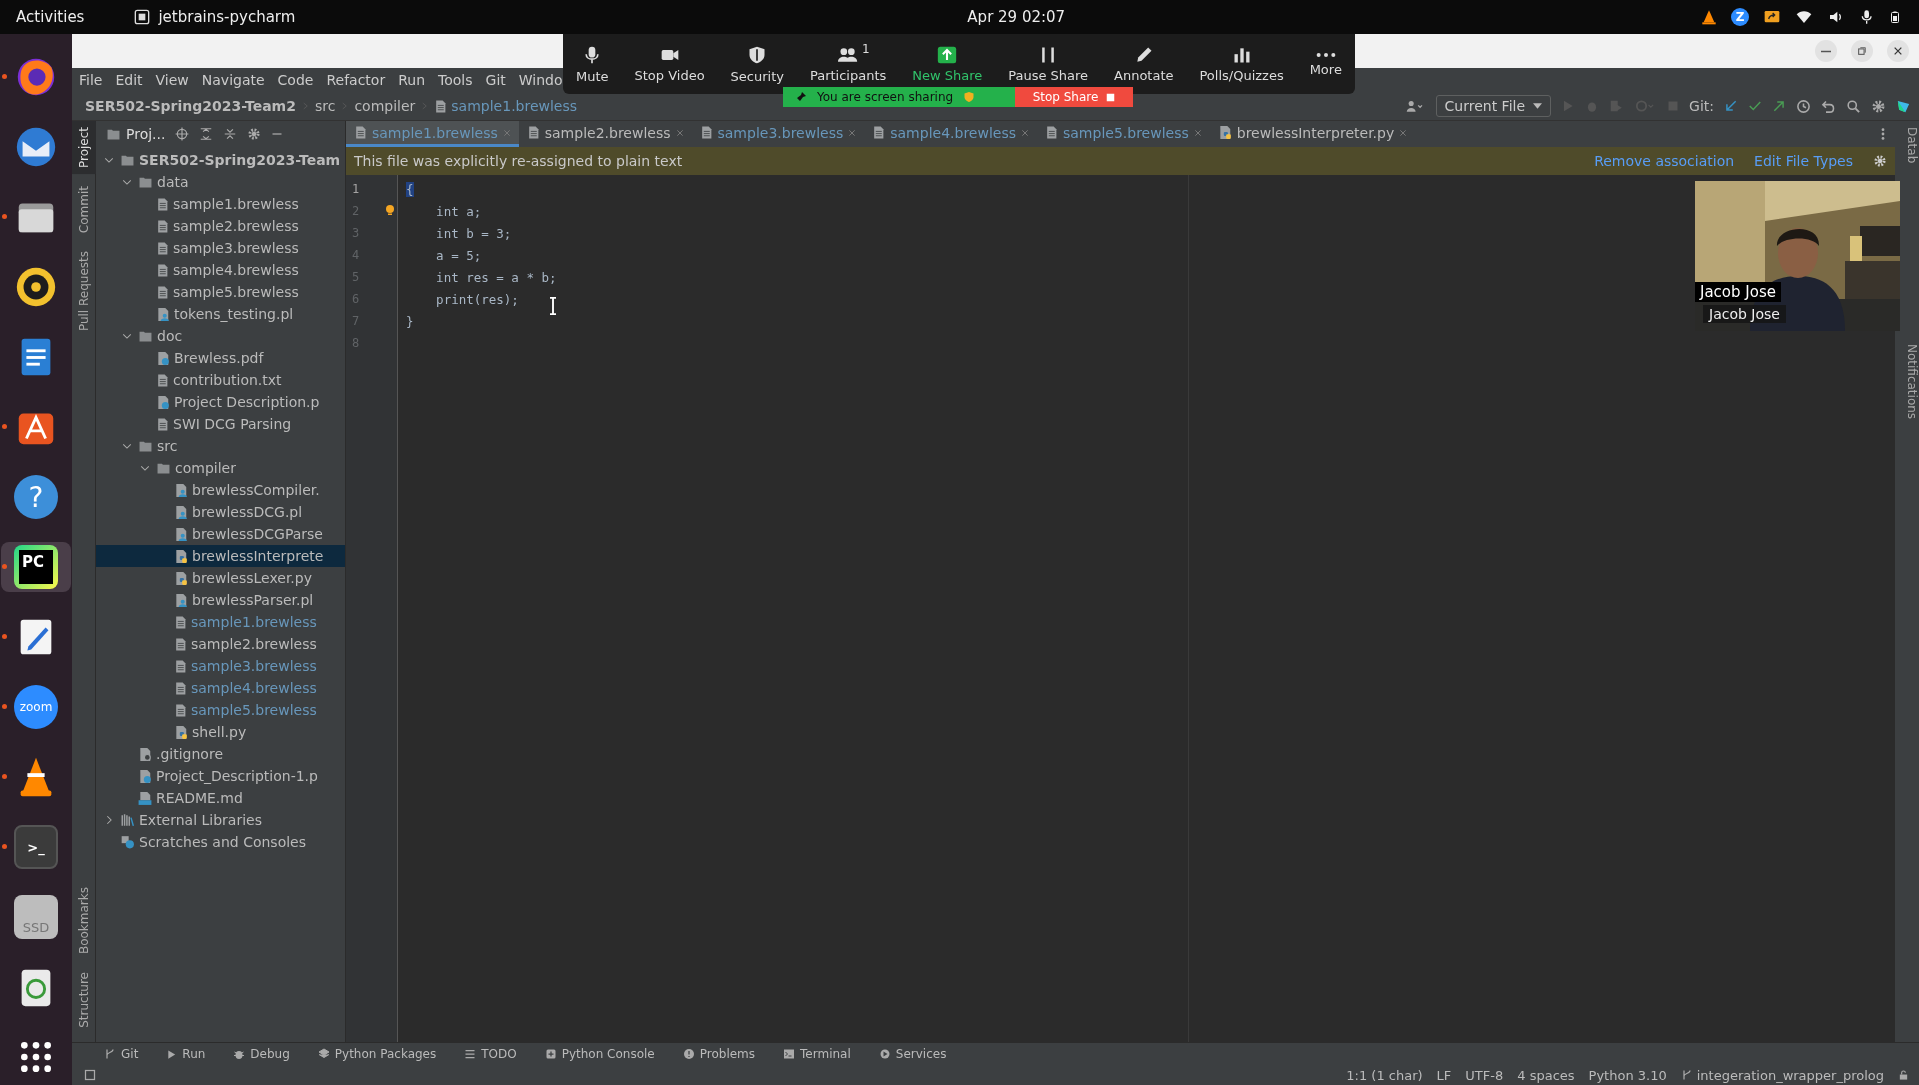 This screenshot has width=1919, height=1085. Describe the element at coordinates (669, 64) in the screenshot. I see `meeting-button: Stop Video` at that location.